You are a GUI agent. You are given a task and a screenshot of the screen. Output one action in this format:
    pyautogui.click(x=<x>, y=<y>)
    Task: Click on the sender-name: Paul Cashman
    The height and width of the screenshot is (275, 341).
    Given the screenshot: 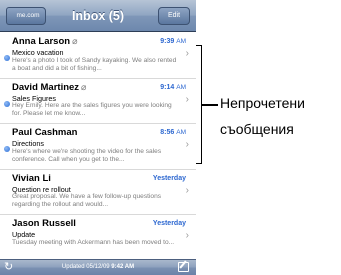 What is the action you would take?
    pyautogui.click(x=45, y=133)
    